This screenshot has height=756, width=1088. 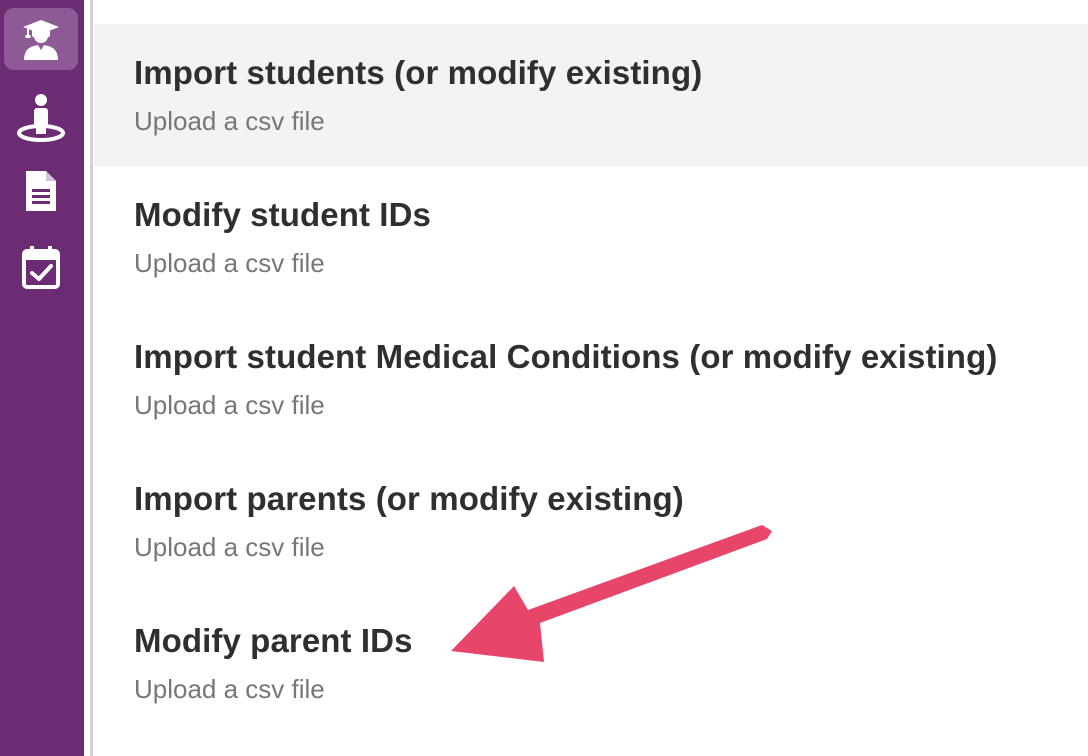 I want to click on option-title: Modify student IDs, so click(x=282, y=214).